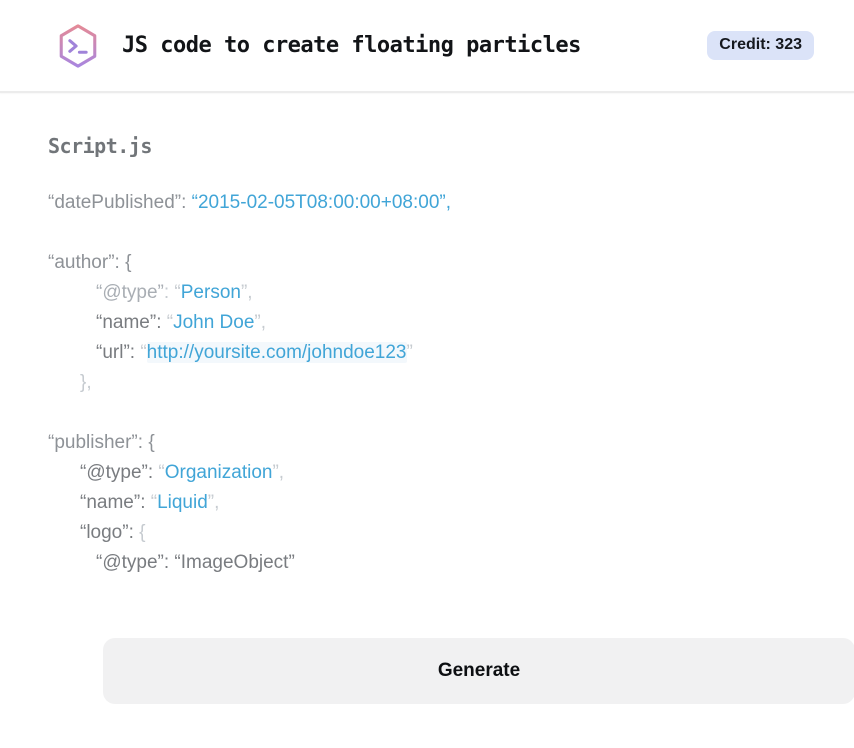 This screenshot has width=854, height=748. Describe the element at coordinates (760, 45) in the screenshot. I see `credit-badge: Credit: 323` at that location.